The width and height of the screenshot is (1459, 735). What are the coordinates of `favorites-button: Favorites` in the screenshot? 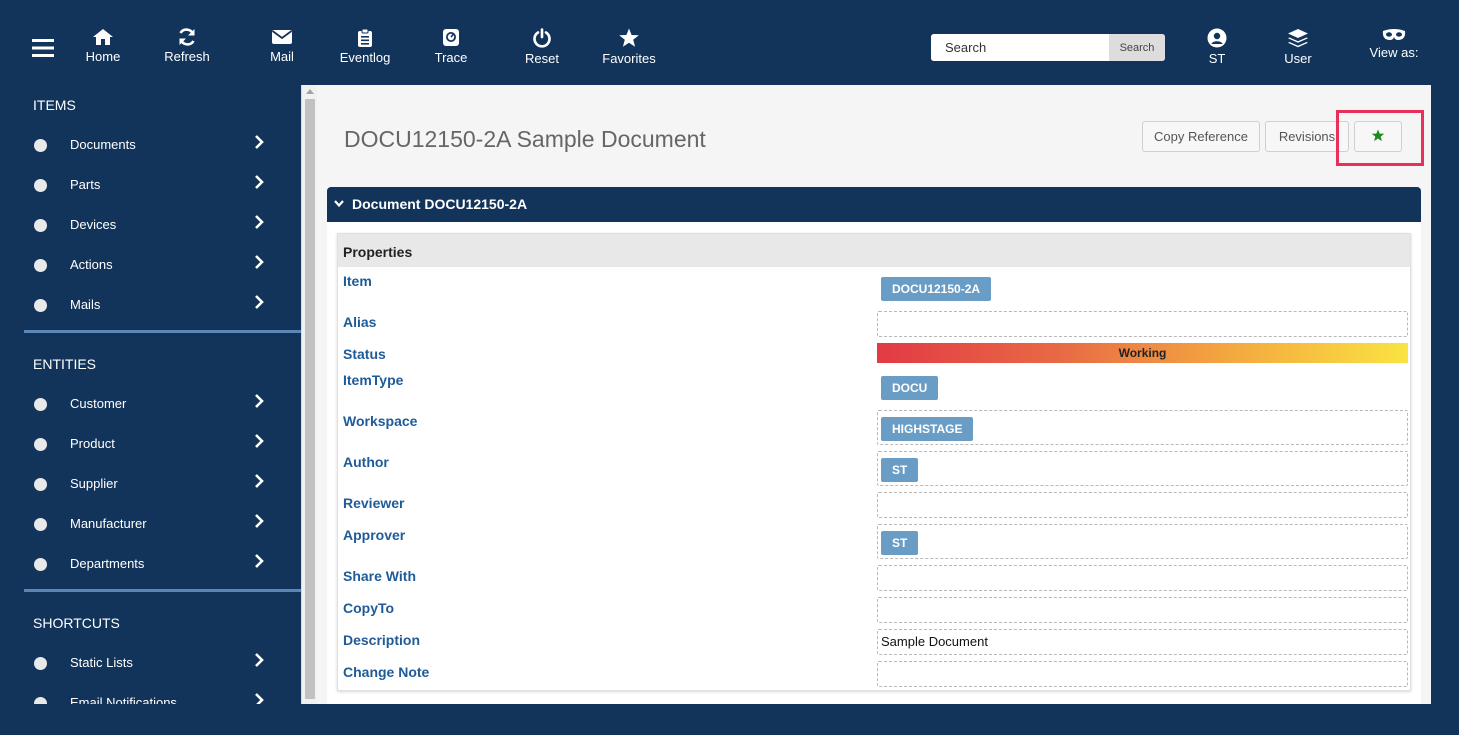 It's located at (629, 52).